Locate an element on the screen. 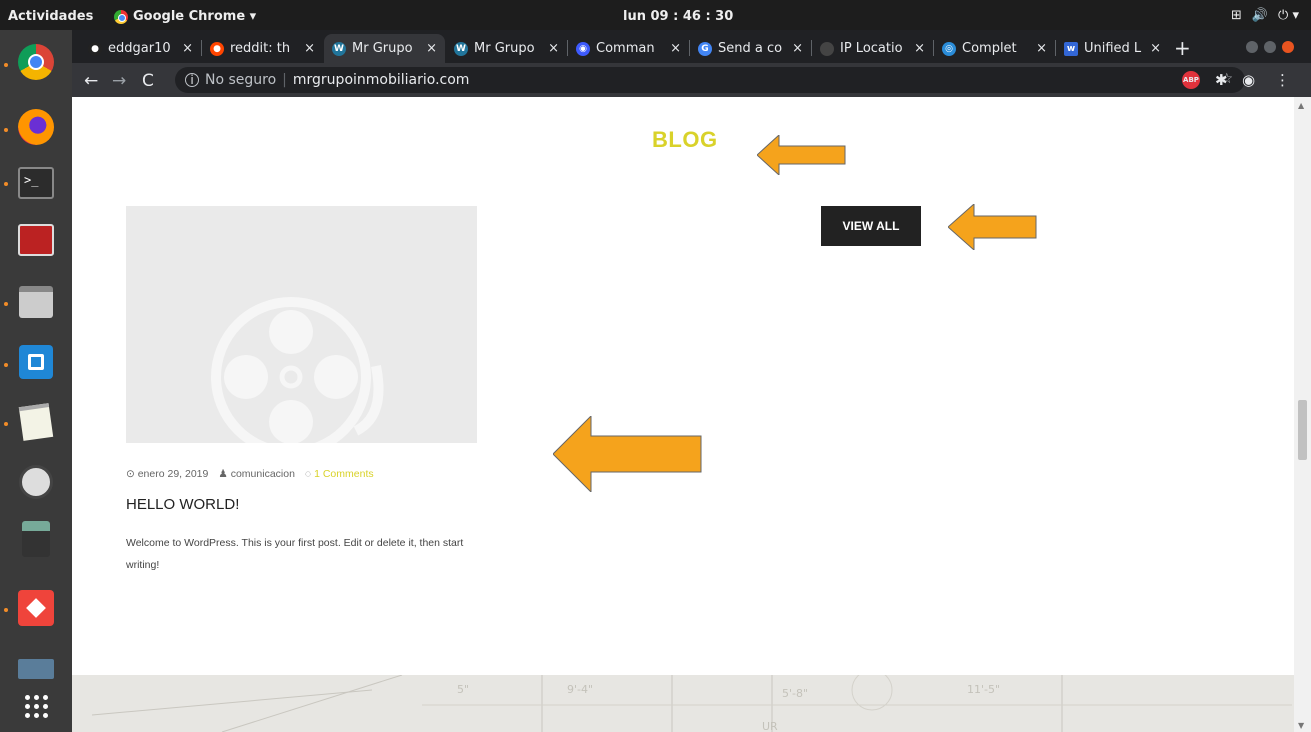 The image size is (1311, 732). scrollbar-thumb is located at coordinates (1302, 430).